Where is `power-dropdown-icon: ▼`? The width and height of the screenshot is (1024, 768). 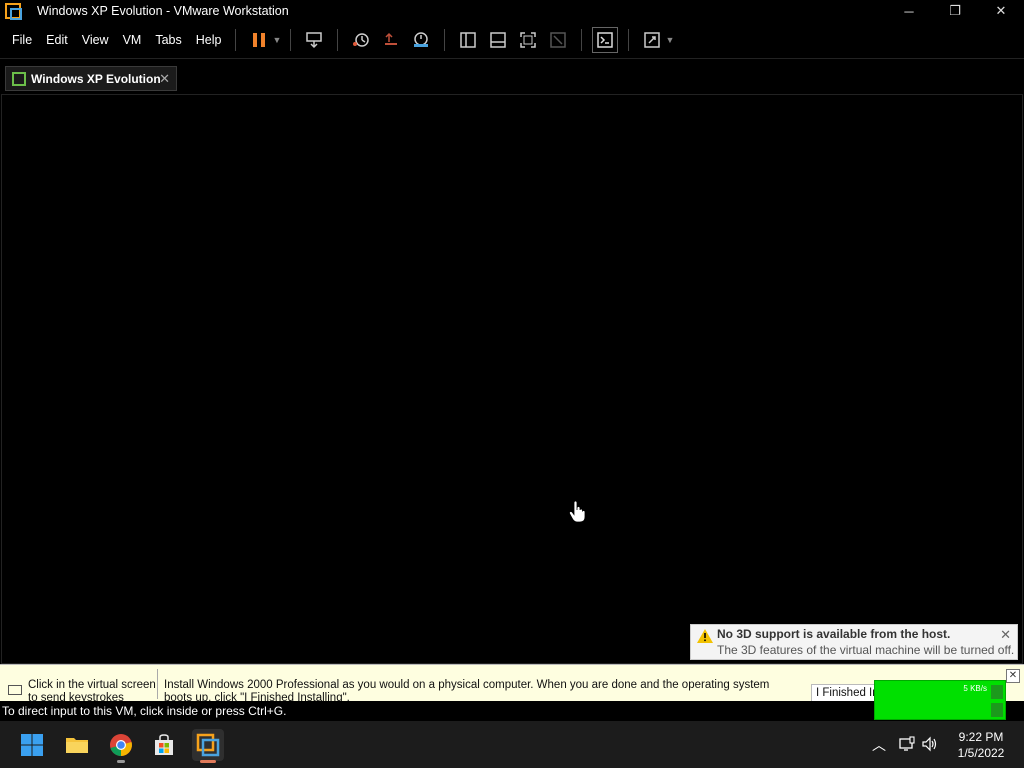
power-dropdown-icon: ▼ is located at coordinates (277, 40).